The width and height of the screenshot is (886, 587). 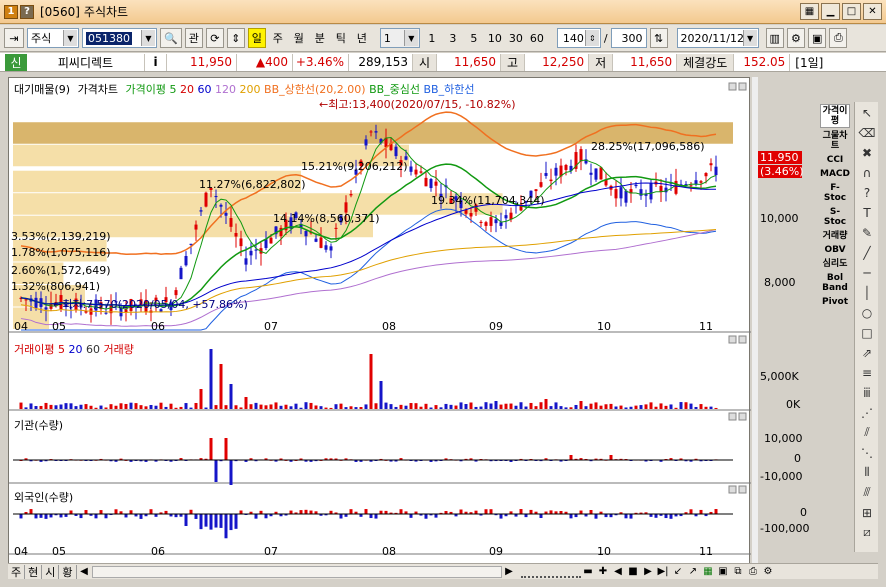 What do you see at coordinates (362, 38) in the screenshot?
I see `period-year: 년` at bounding box center [362, 38].